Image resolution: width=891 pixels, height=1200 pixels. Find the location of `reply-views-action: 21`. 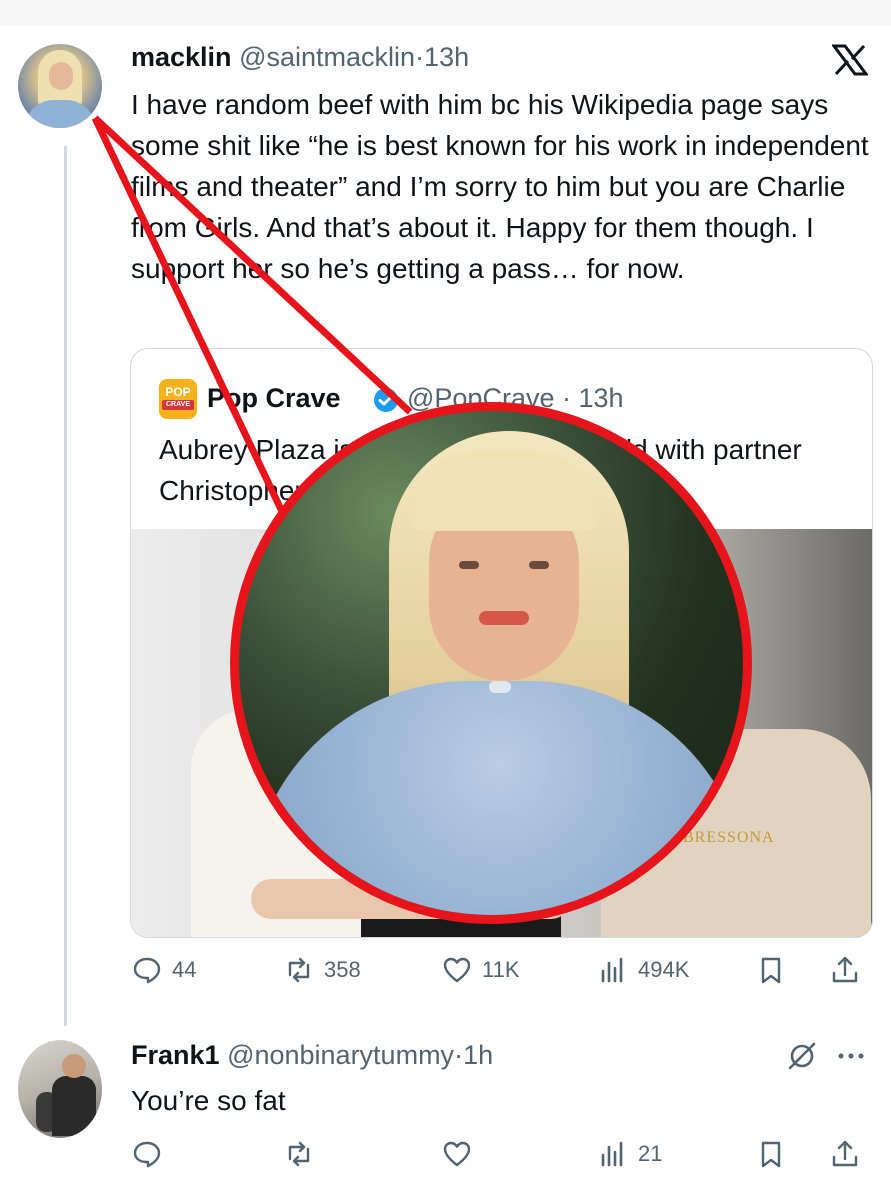

reply-views-action: 21 is located at coordinates (630, 1154).